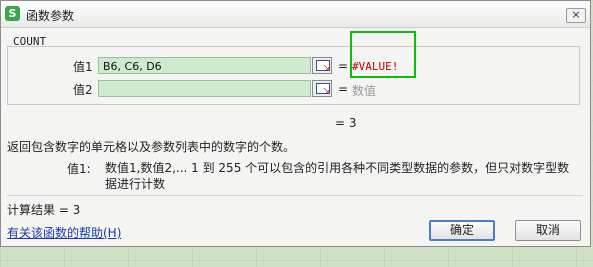 Image resolution: width=593 pixels, height=267 pixels. What do you see at coordinates (462, 230) in the screenshot?
I see `ok-button: 确定` at bounding box center [462, 230].